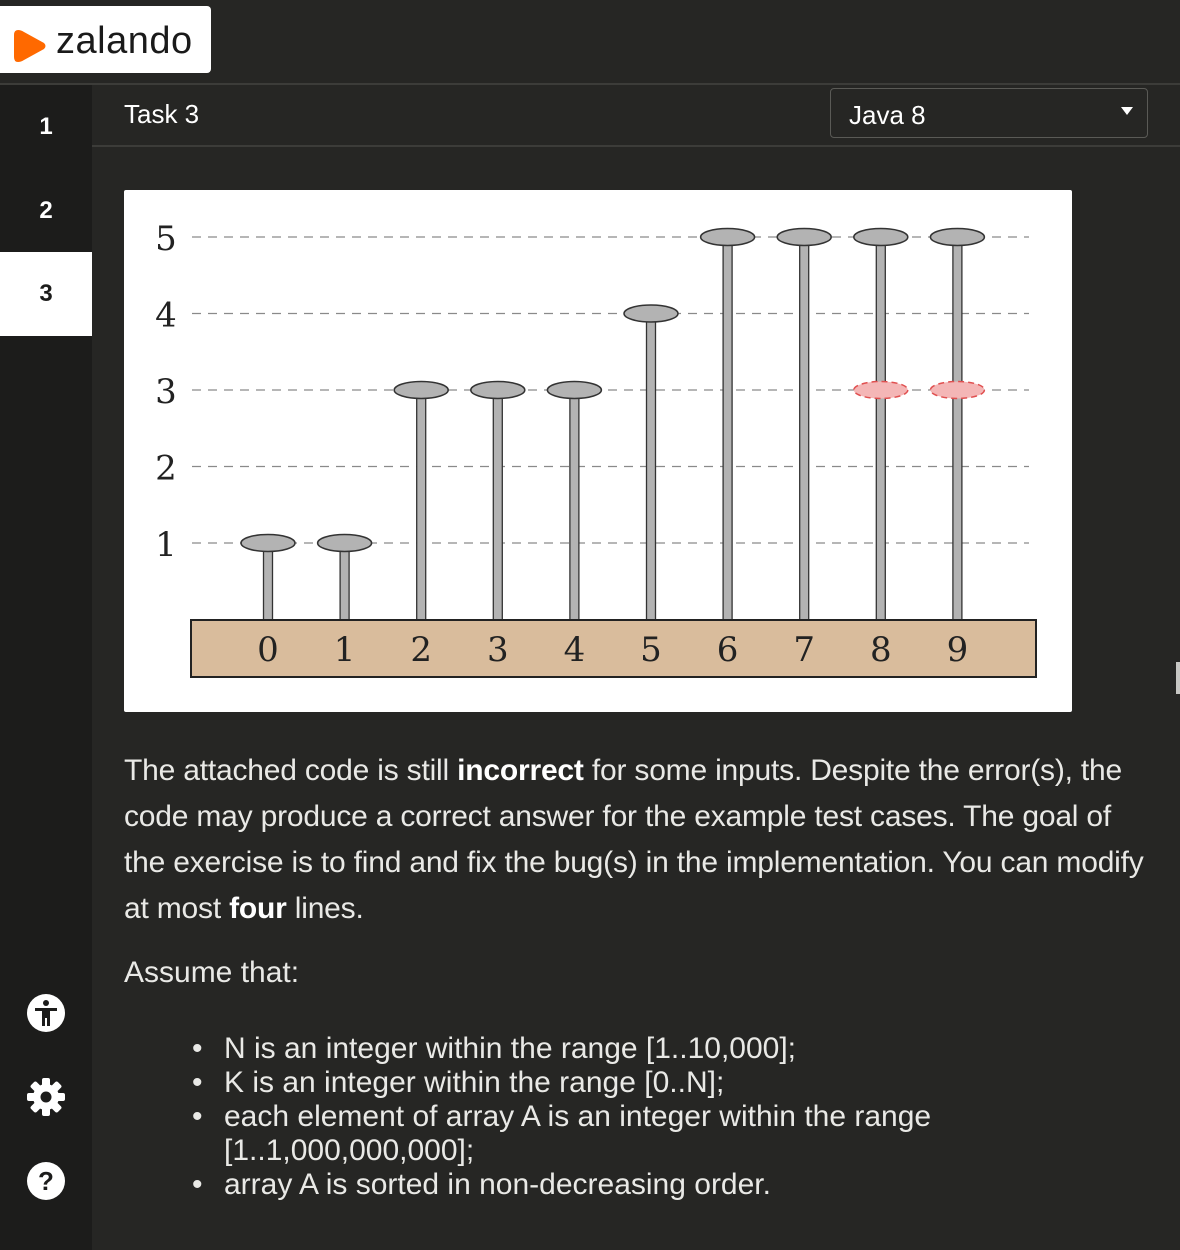  I want to click on base-index-label: 4, so click(575, 650).